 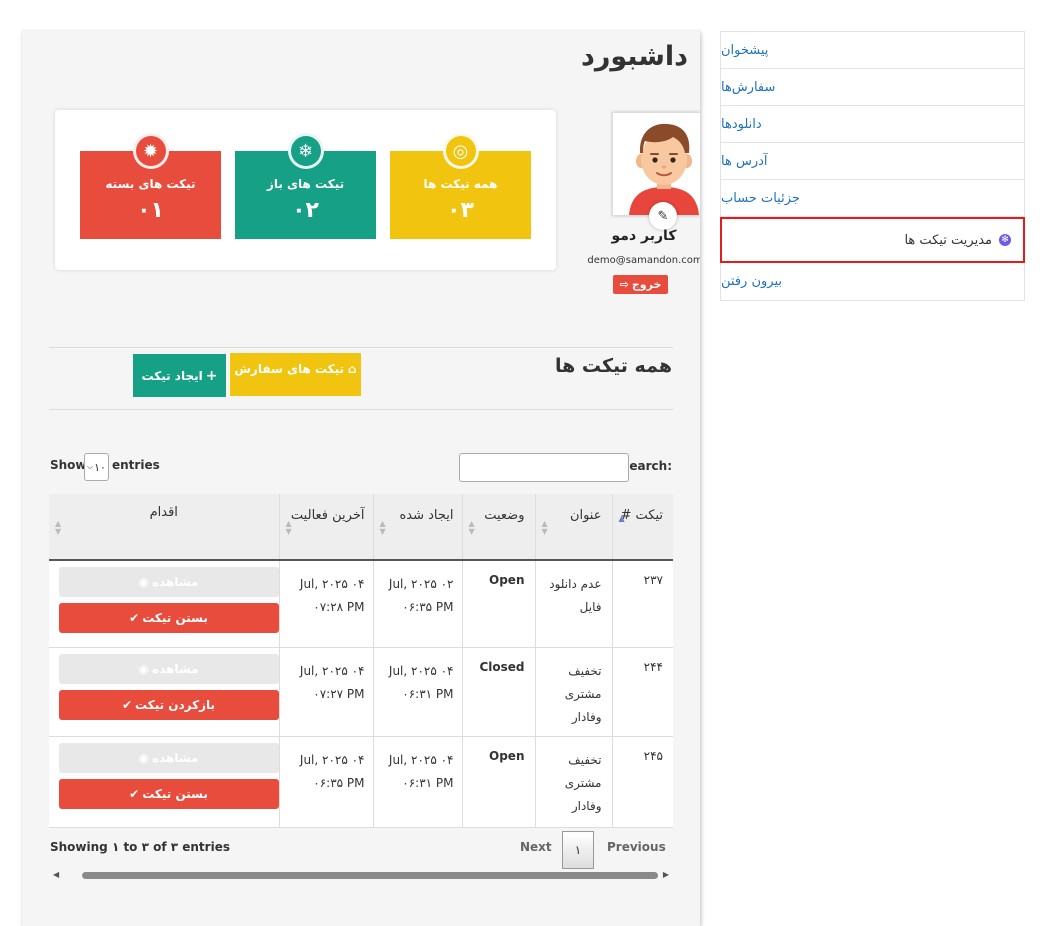 I want to click on sort-asc-icon: ▲, so click(x=621, y=518).